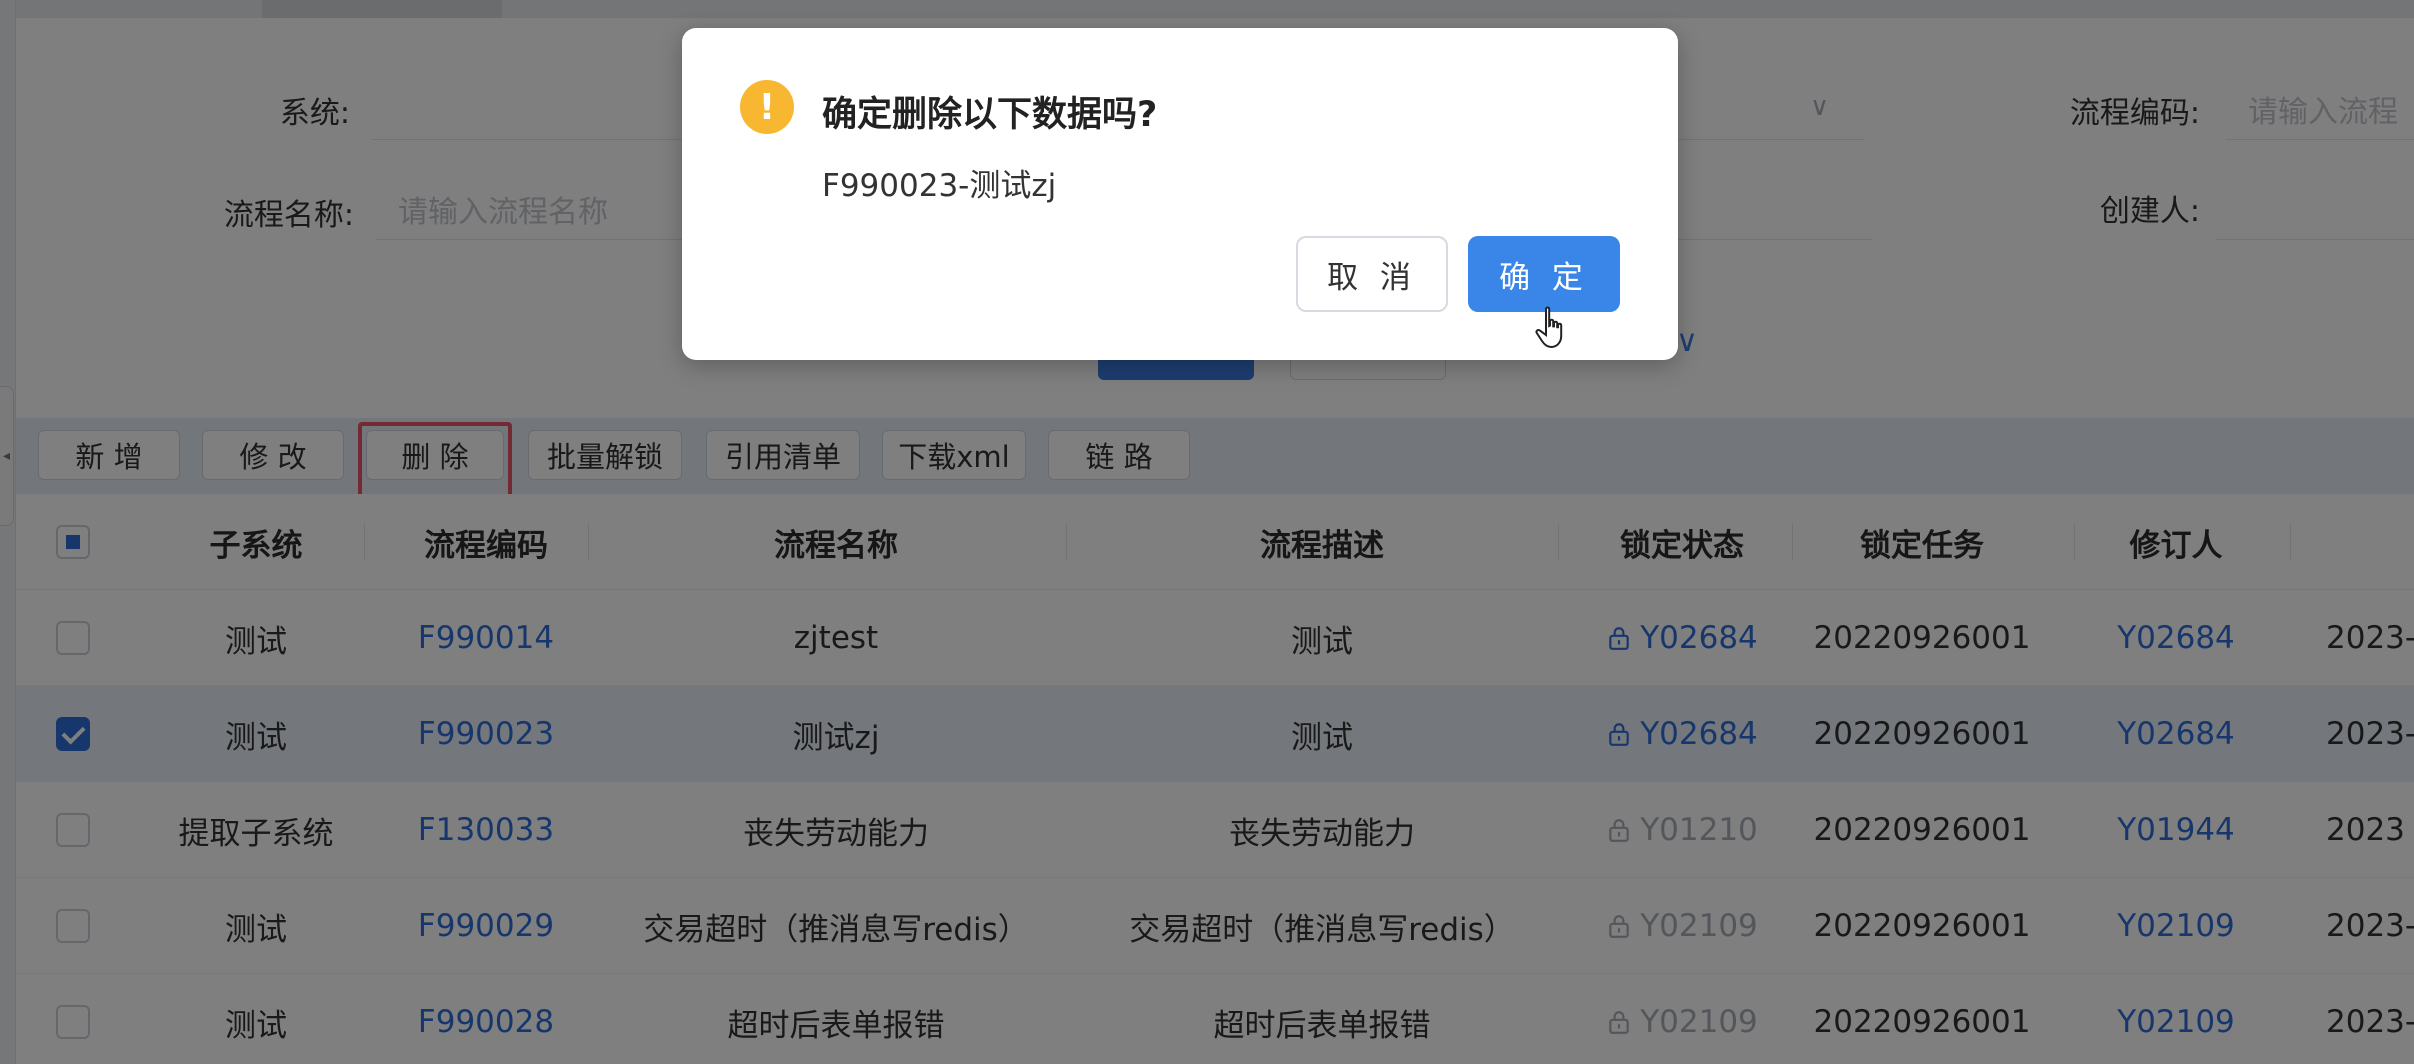 This screenshot has width=2414, height=1064. Describe the element at coordinates (1549, 327) in the screenshot. I see `hand-pointer-cursor-icon` at that location.